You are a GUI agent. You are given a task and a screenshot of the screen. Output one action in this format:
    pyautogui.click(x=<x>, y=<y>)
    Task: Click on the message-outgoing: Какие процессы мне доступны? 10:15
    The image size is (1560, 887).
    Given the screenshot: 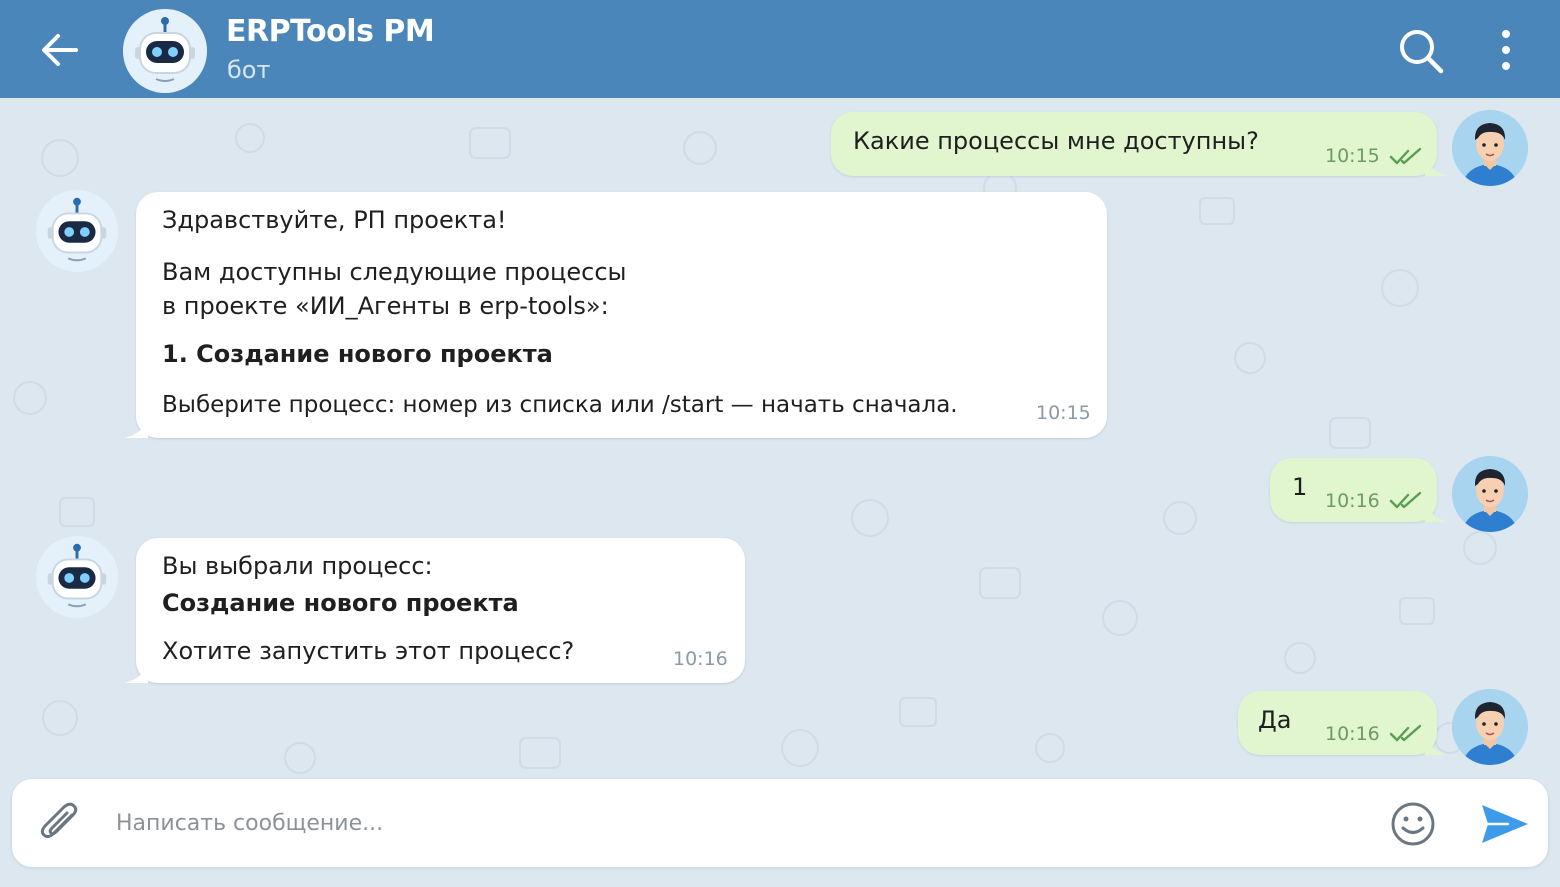 What is the action you would take?
    pyautogui.click(x=1140, y=144)
    